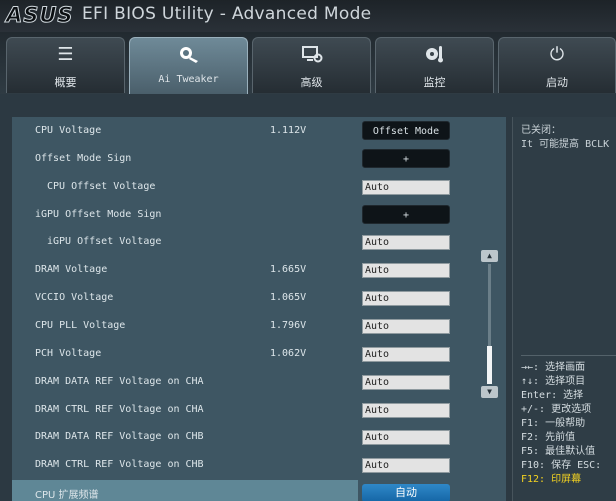 This screenshot has width=616, height=501. Describe the element at coordinates (83, 158) in the screenshot. I see `setting-label: Offset Mode Sign` at that location.